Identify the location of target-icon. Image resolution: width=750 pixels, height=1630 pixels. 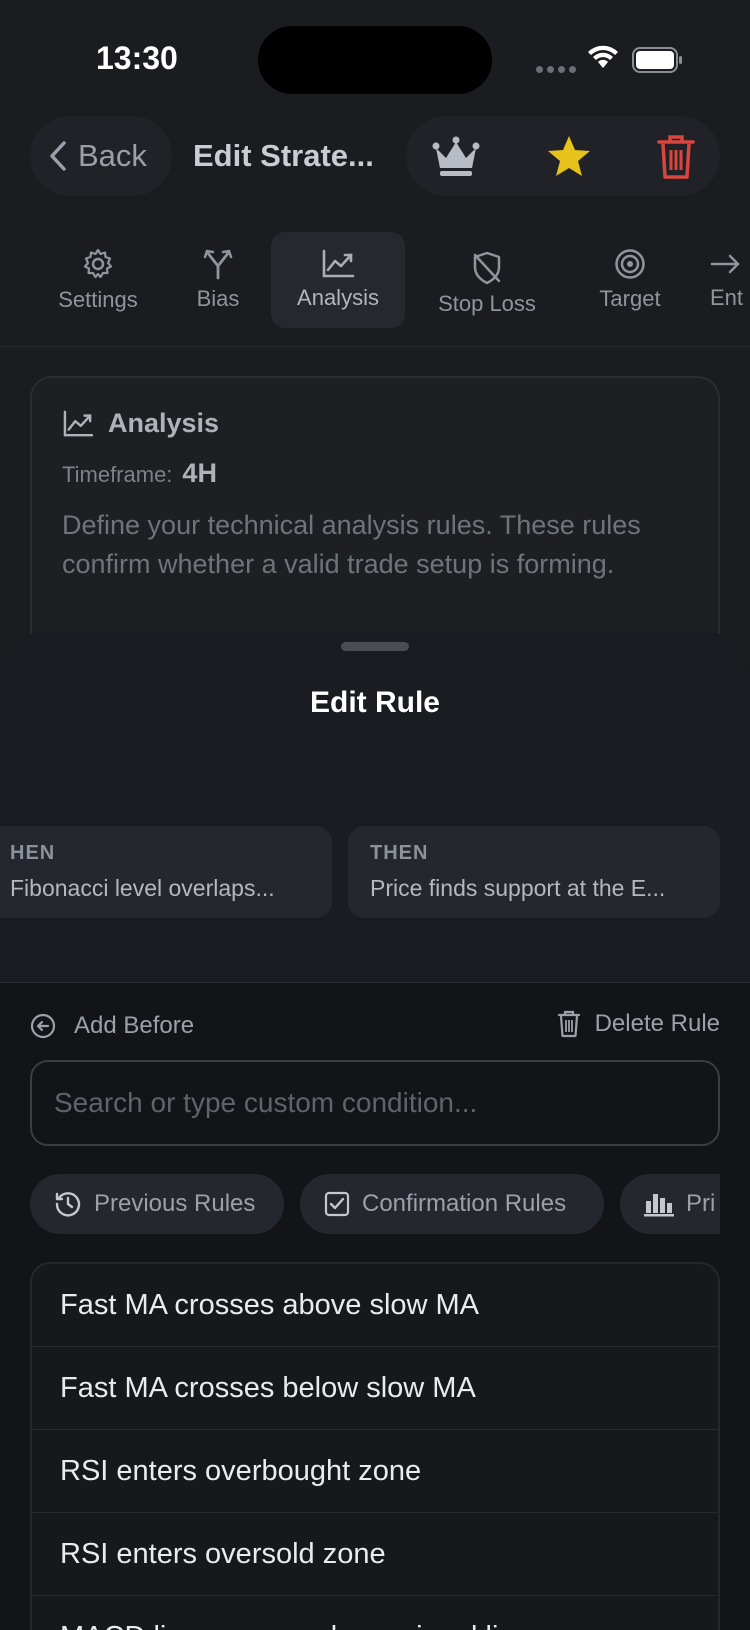
(630, 264).